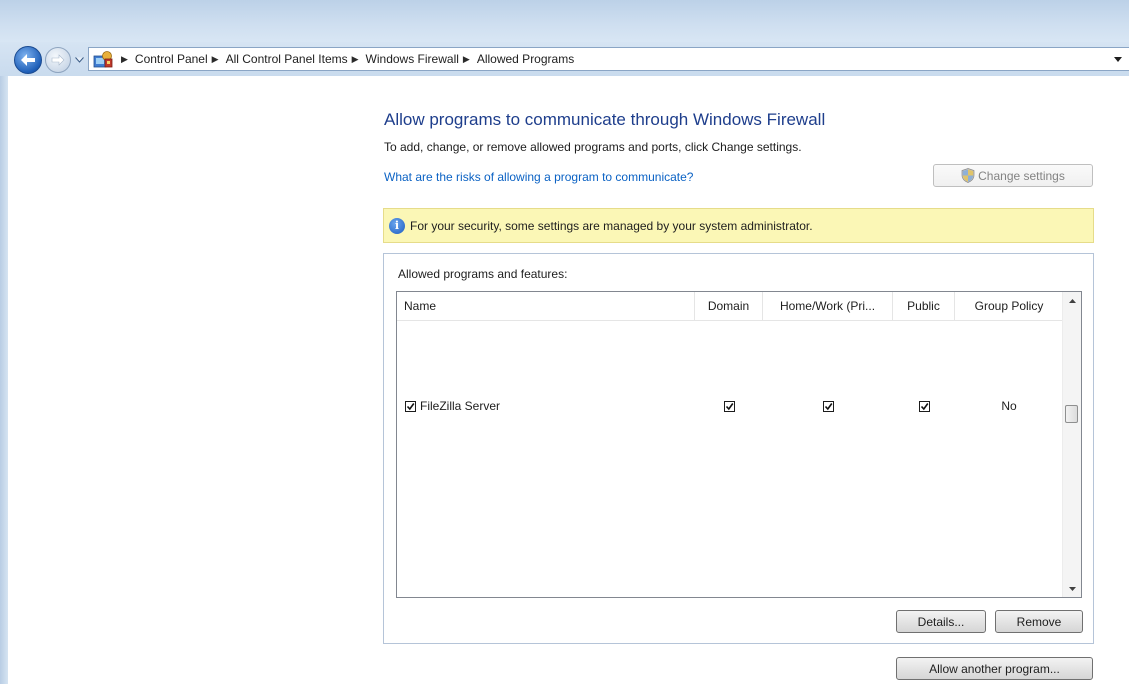 The height and width of the screenshot is (684, 1129). I want to click on scrollbar-thumb, so click(1071, 414).